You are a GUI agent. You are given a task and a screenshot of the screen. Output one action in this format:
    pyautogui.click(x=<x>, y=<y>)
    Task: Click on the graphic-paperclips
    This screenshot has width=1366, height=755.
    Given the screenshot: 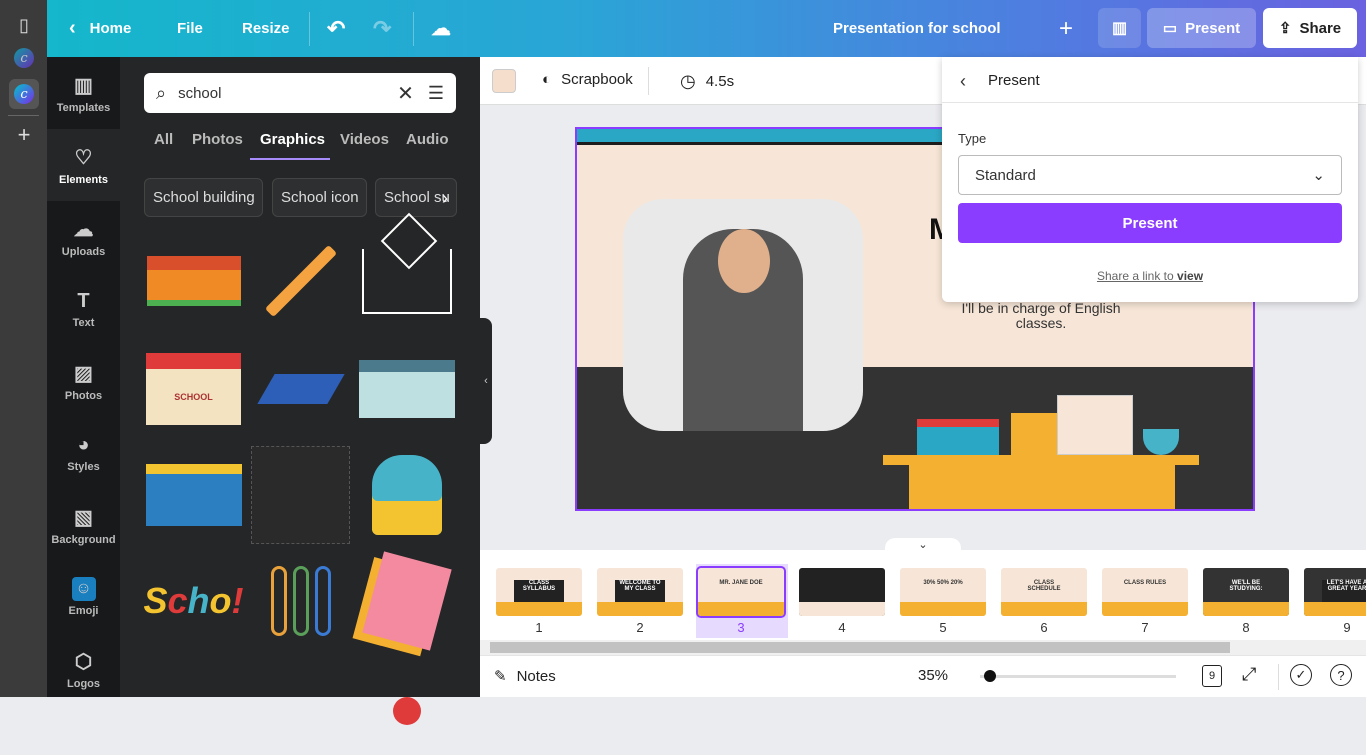 What is the action you would take?
    pyautogui.click(x=300, y=601)
    